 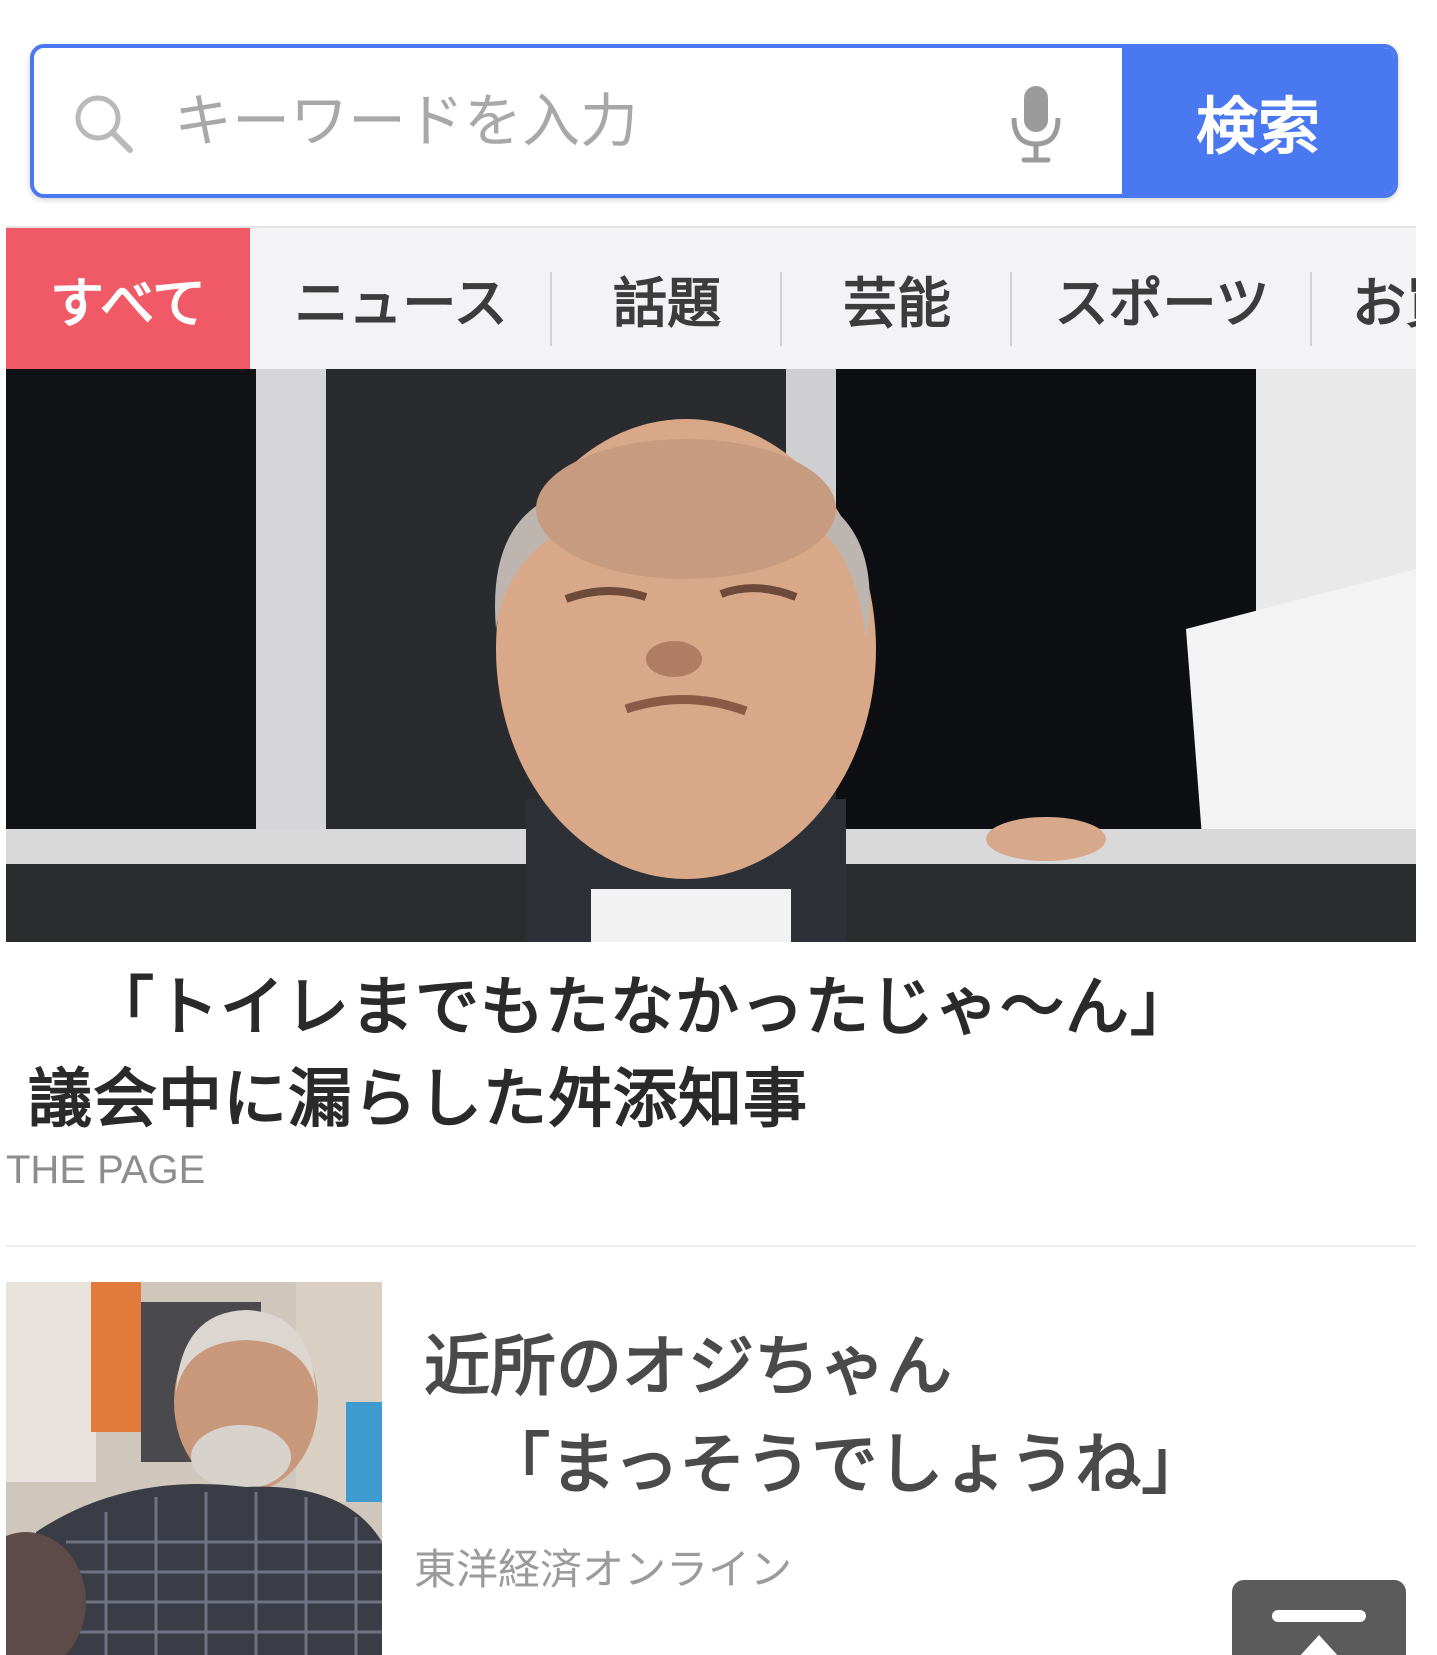 I want to click on back-to-top-button, so click(x=1319, y=1617).